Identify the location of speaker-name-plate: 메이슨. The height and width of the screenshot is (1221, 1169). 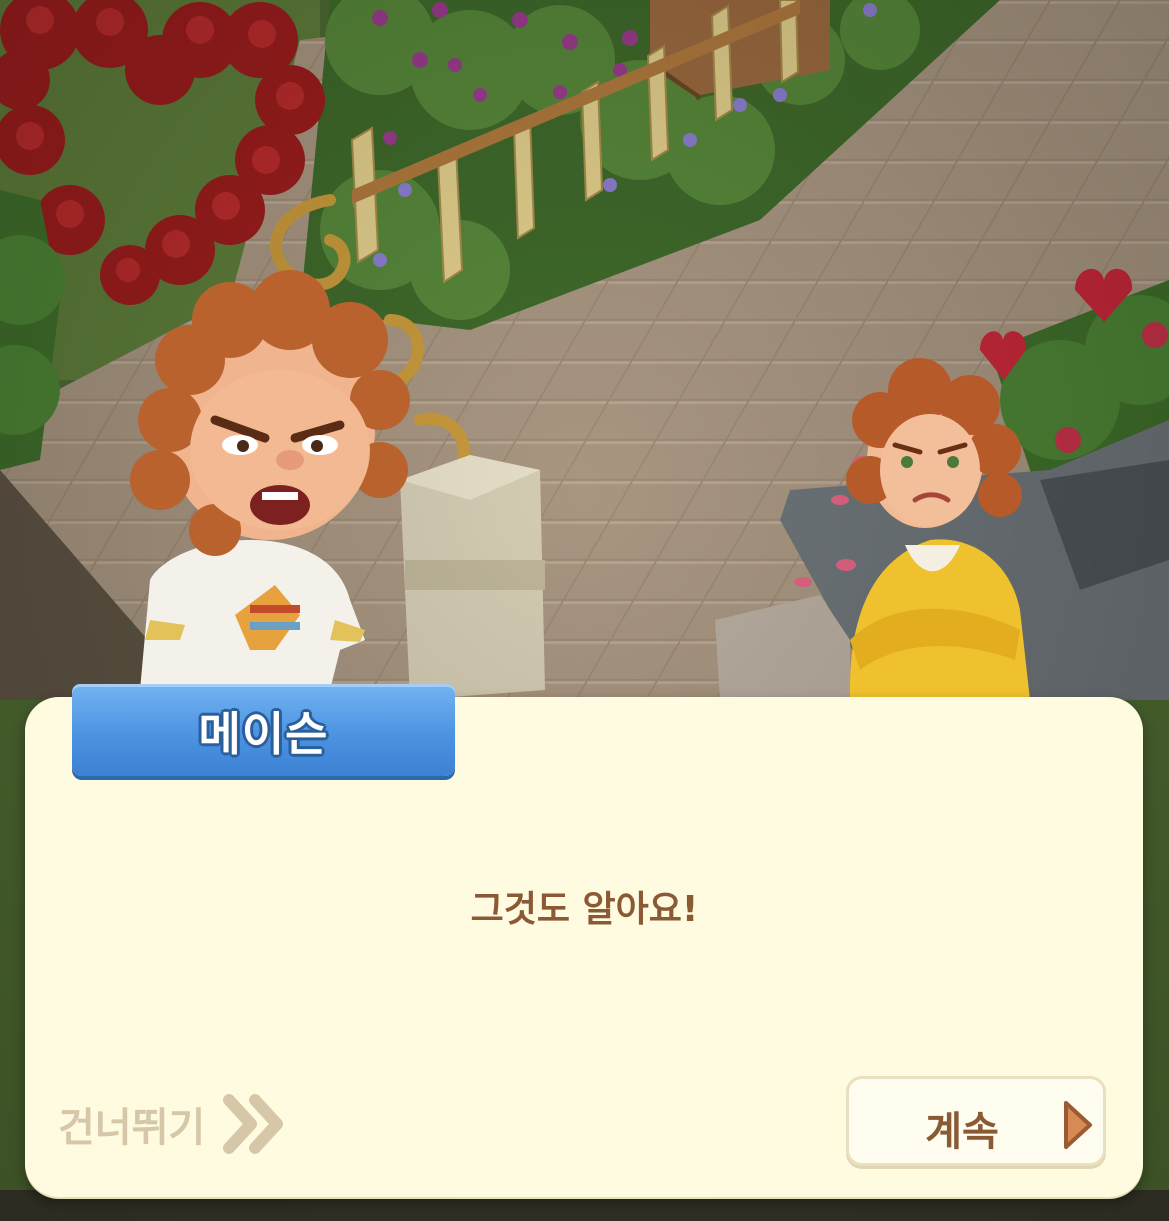
(263, 730).